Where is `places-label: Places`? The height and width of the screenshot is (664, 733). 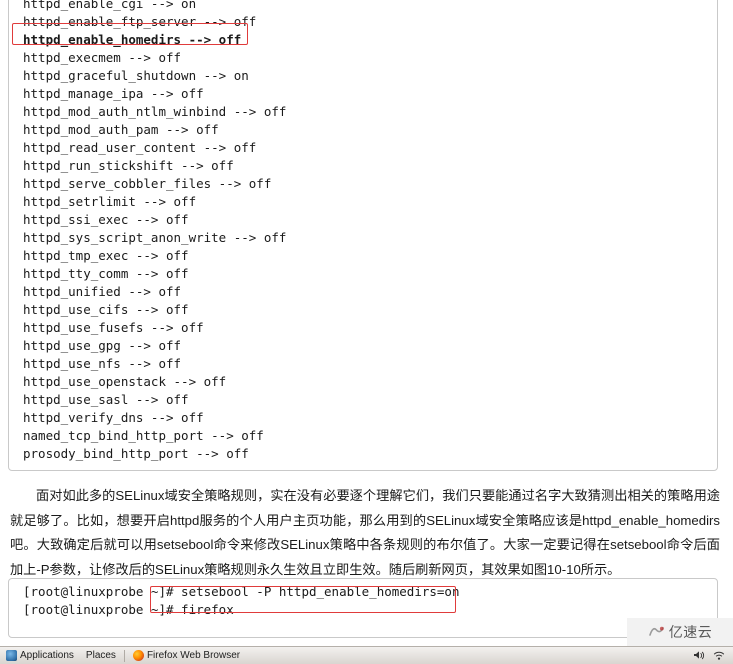 places-label: Places is located at coordinates (100, 655).